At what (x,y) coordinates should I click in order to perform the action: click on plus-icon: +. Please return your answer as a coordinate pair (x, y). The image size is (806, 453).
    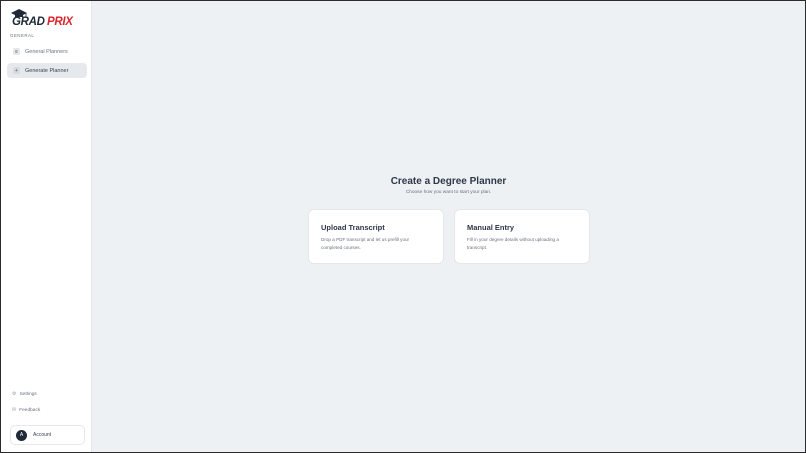
    Looking at the image, I should click on (16, 70).